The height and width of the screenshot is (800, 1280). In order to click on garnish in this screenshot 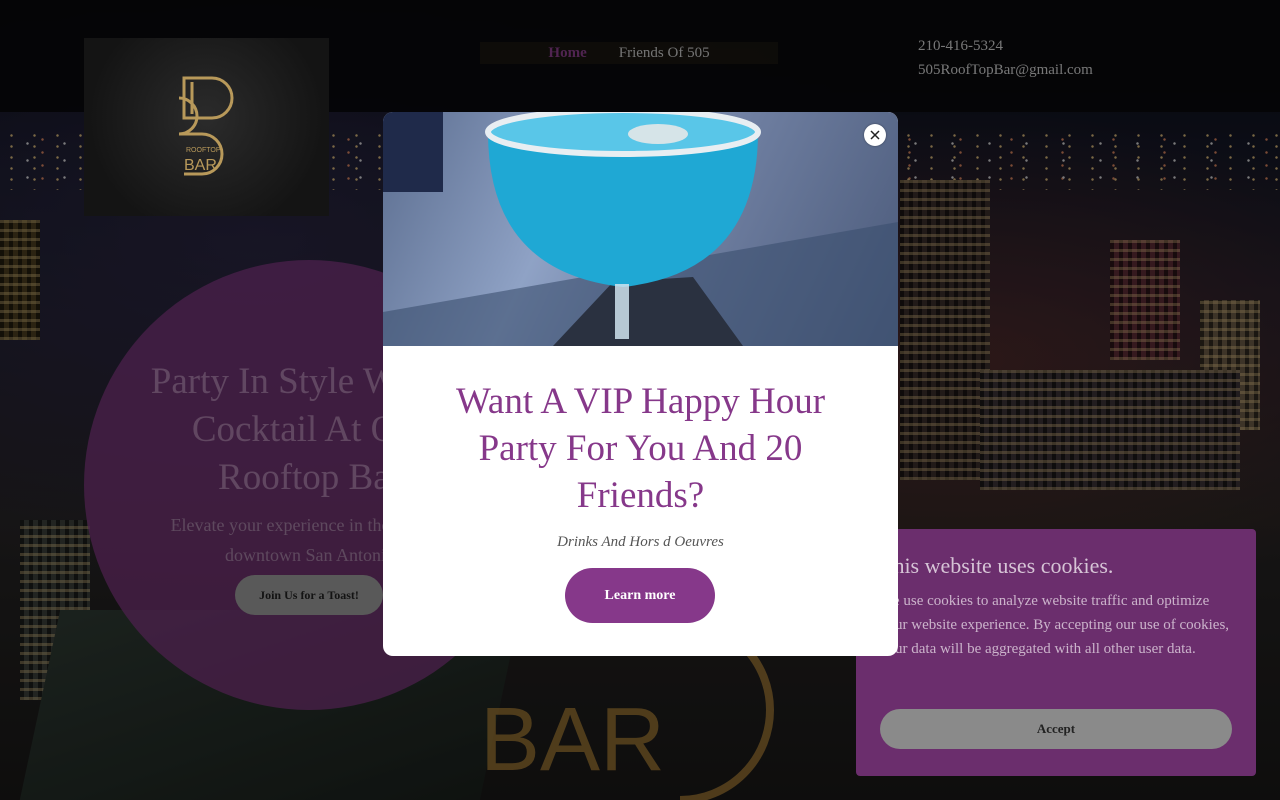, I will do `click(658, 134)`.